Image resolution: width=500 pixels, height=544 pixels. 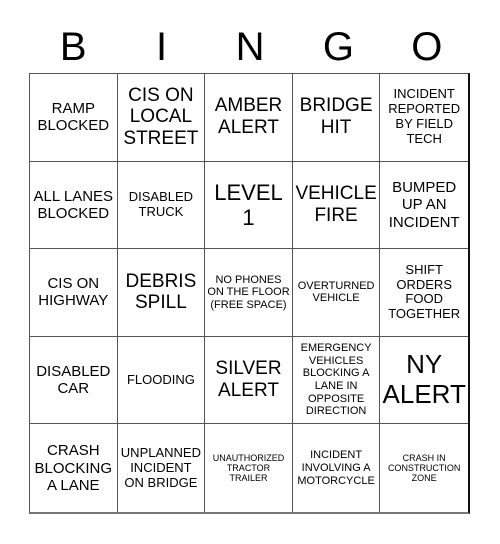 I want to click on bingo-cell: SHIFT ORDERS FOOD TOGETHER, so click(x=424, y=293).